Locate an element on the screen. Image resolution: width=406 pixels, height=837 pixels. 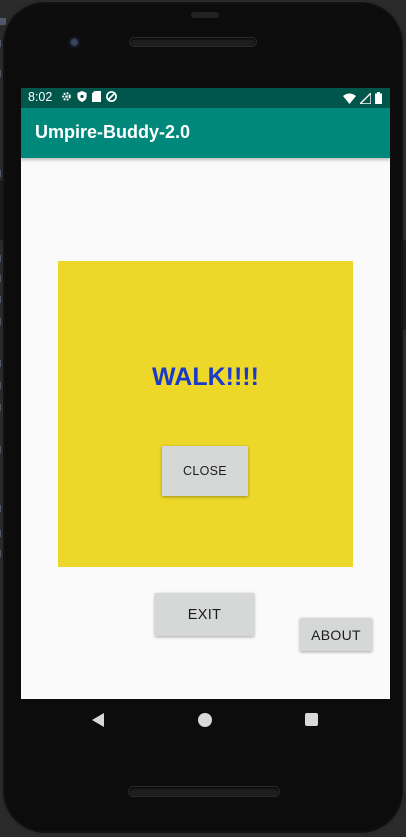
power-button is located at coordinates (1, 210).